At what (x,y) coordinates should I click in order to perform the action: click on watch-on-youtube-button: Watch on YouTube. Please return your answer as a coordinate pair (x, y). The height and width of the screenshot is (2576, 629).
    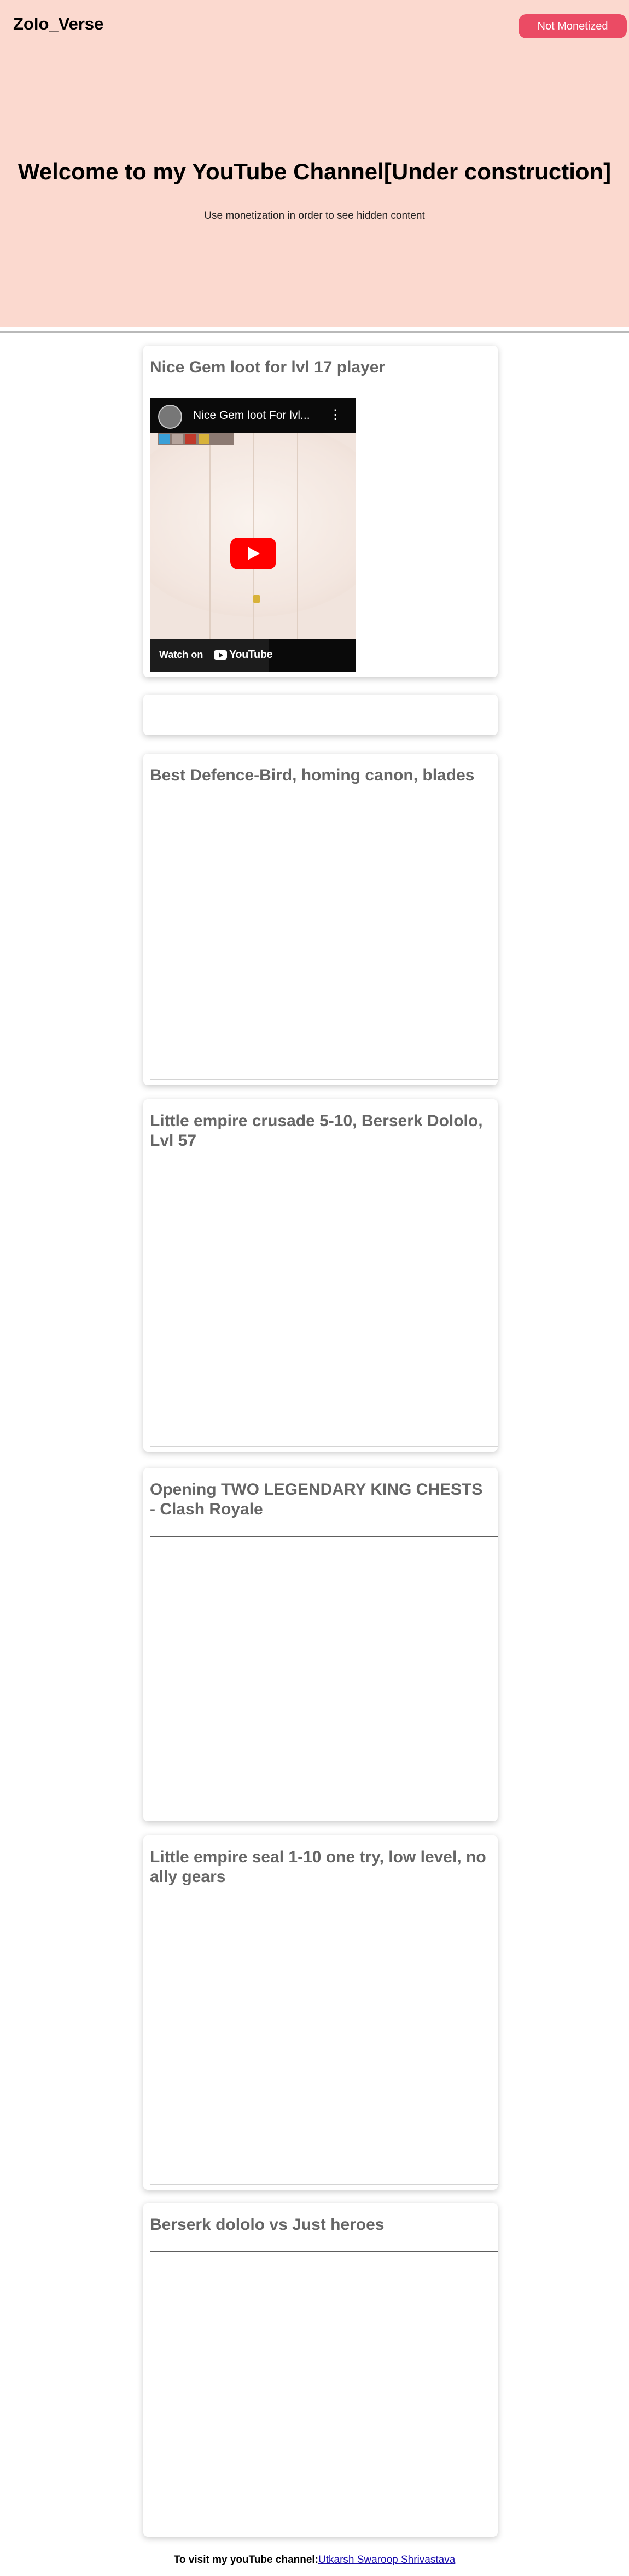
    Looking at the image, I should click on (211, 655).